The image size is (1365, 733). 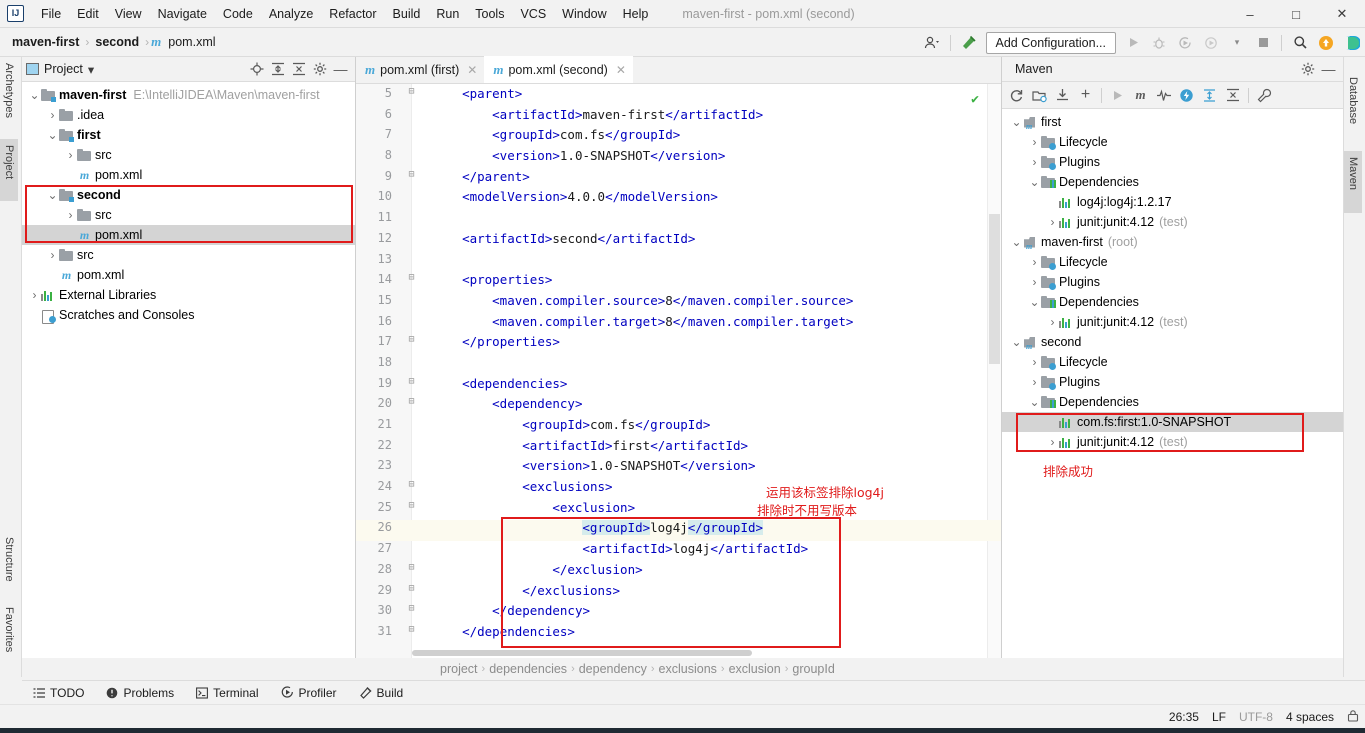 I want to click on minimize-button: –, so click(x=1250, y=14).